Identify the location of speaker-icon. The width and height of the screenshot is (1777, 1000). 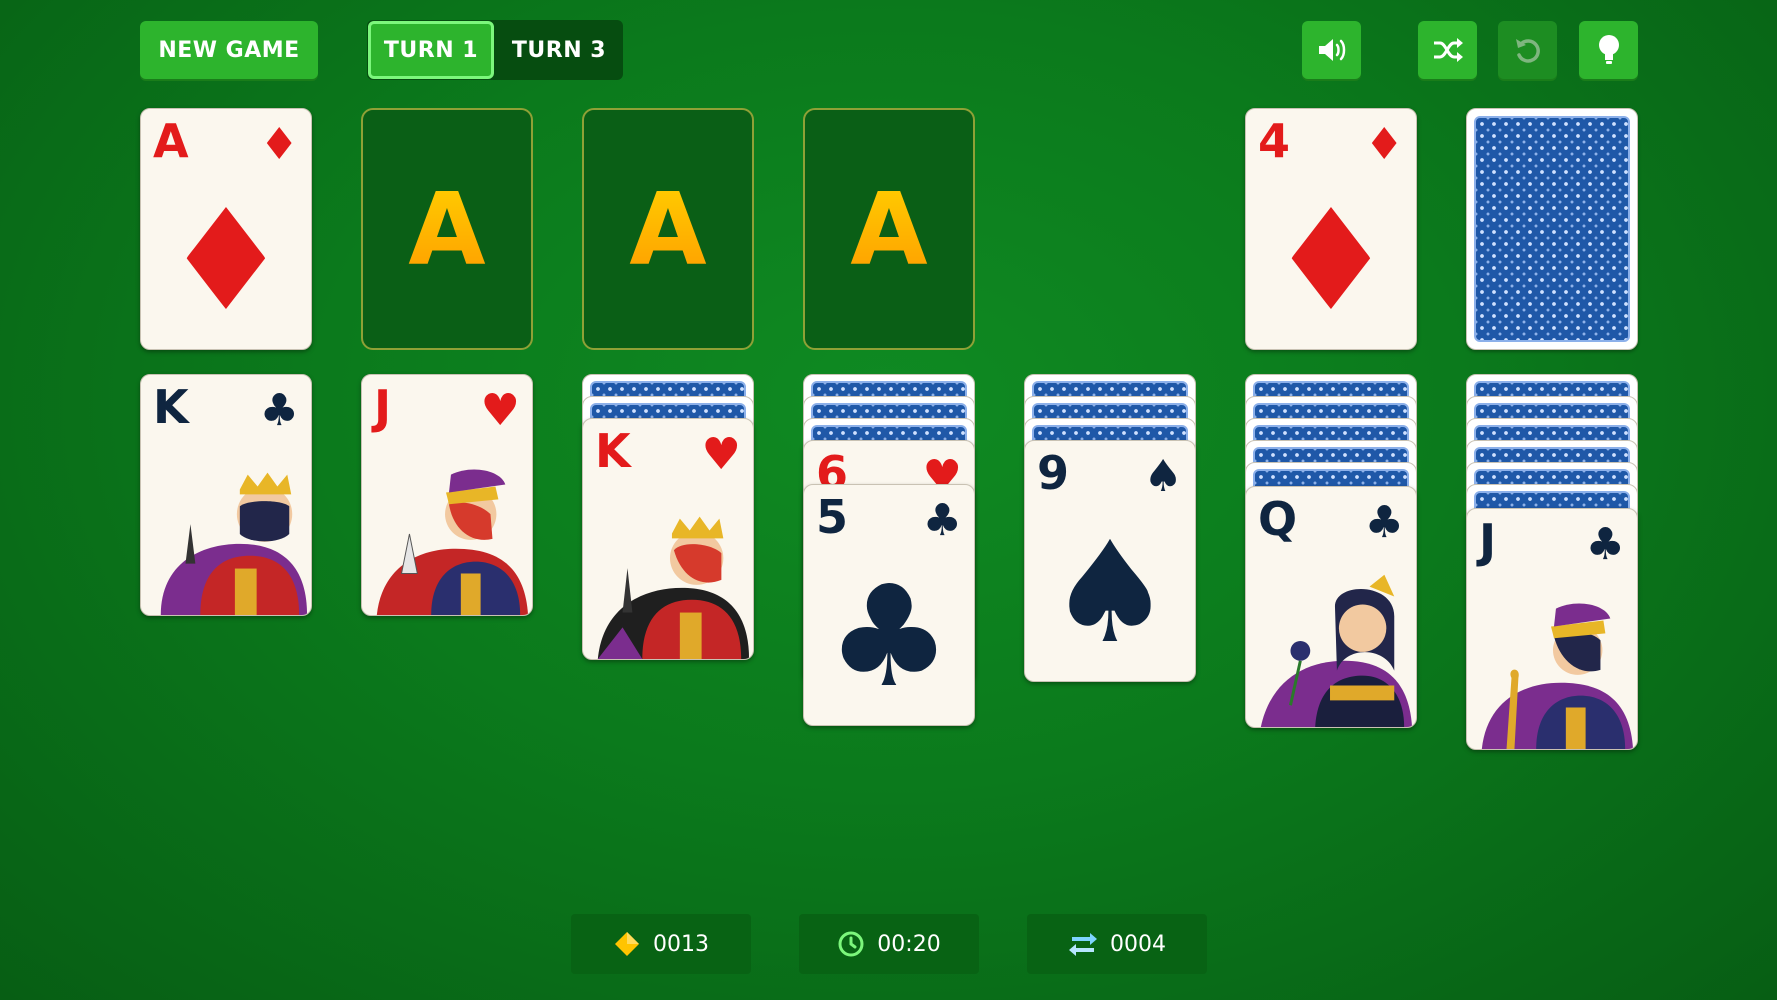
(1331, 50).